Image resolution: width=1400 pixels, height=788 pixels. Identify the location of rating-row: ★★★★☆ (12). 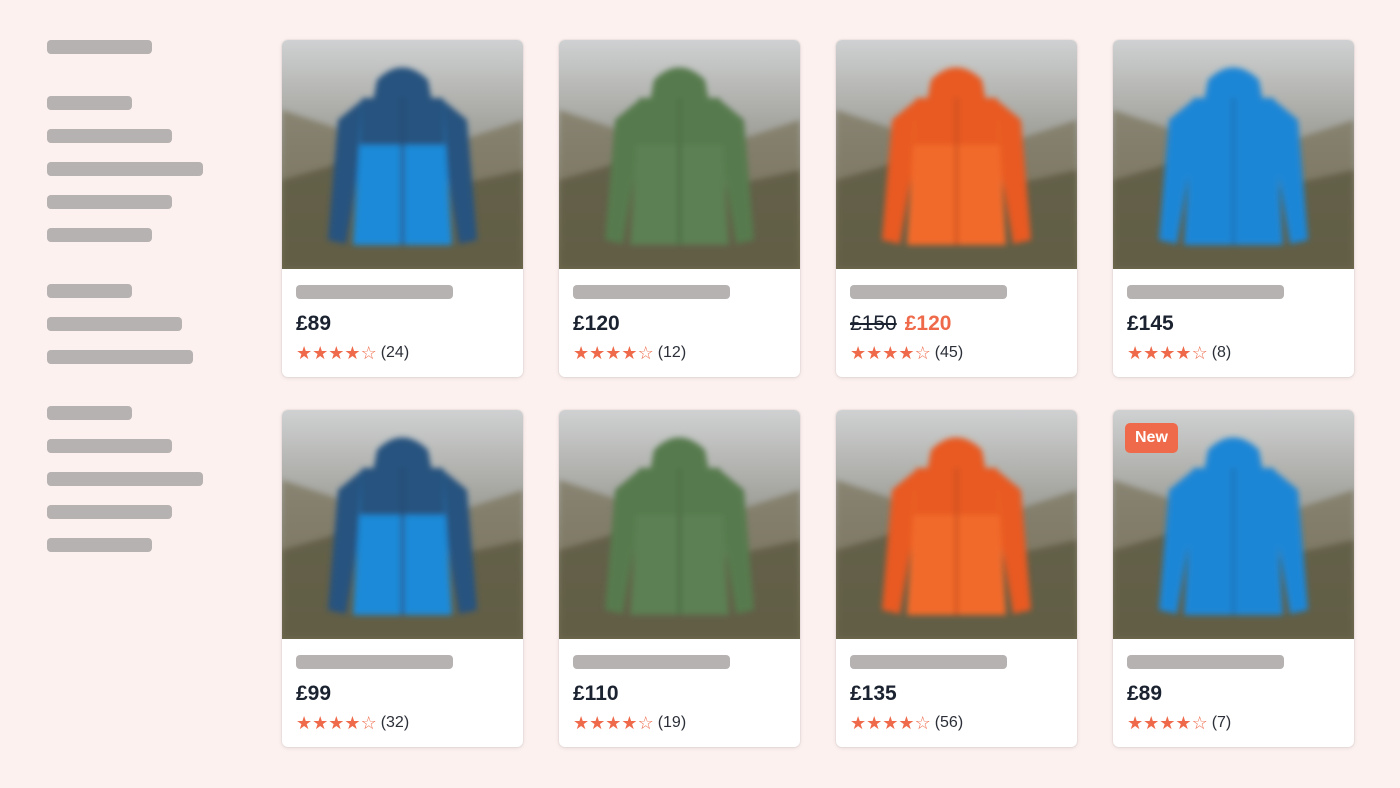
(629, 353).